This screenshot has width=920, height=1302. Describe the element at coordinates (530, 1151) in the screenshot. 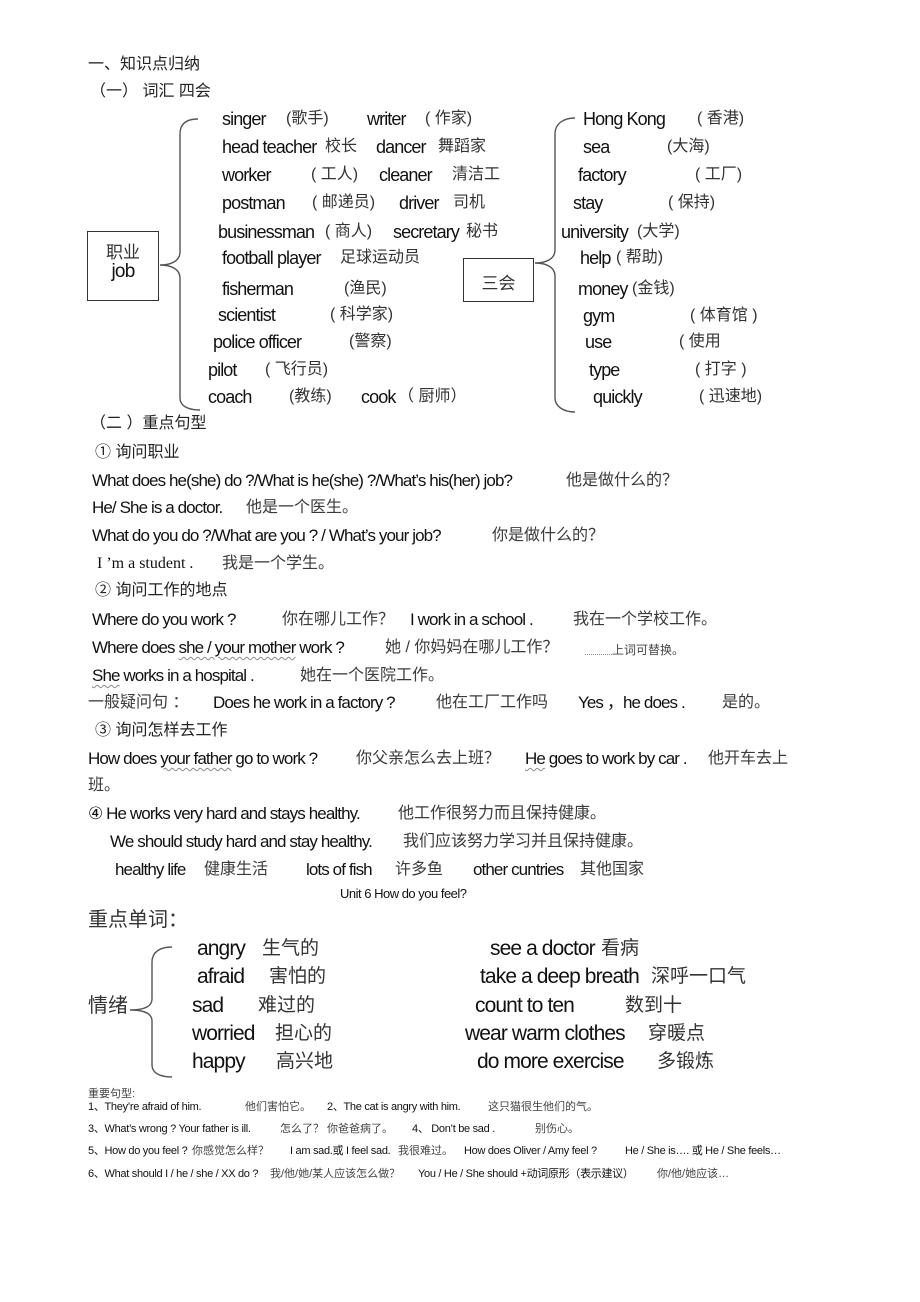

I see `sentence-en: How does Oliver / Amy feel ?` at that location.